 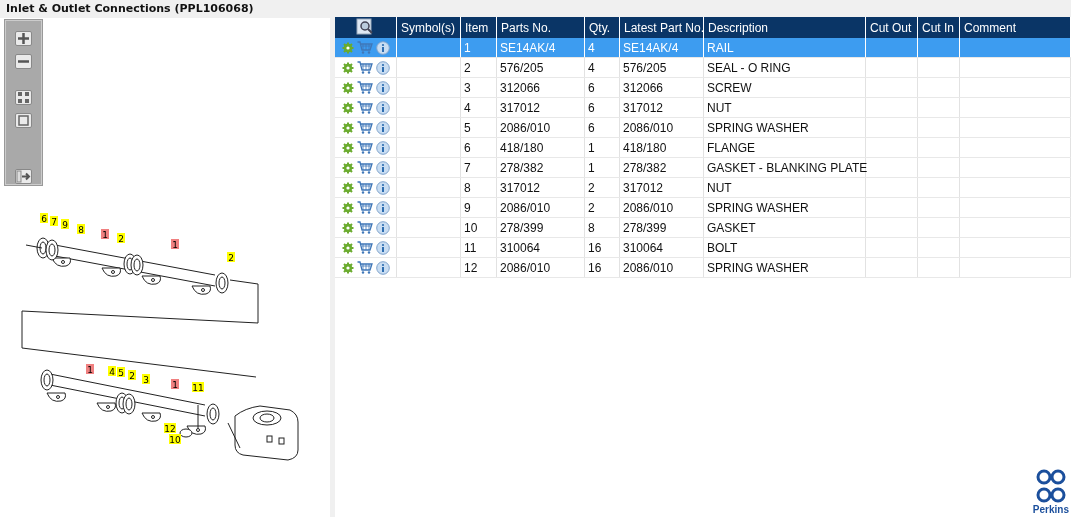 I want to click on callout-label: 10, so click(x=175, y=439).